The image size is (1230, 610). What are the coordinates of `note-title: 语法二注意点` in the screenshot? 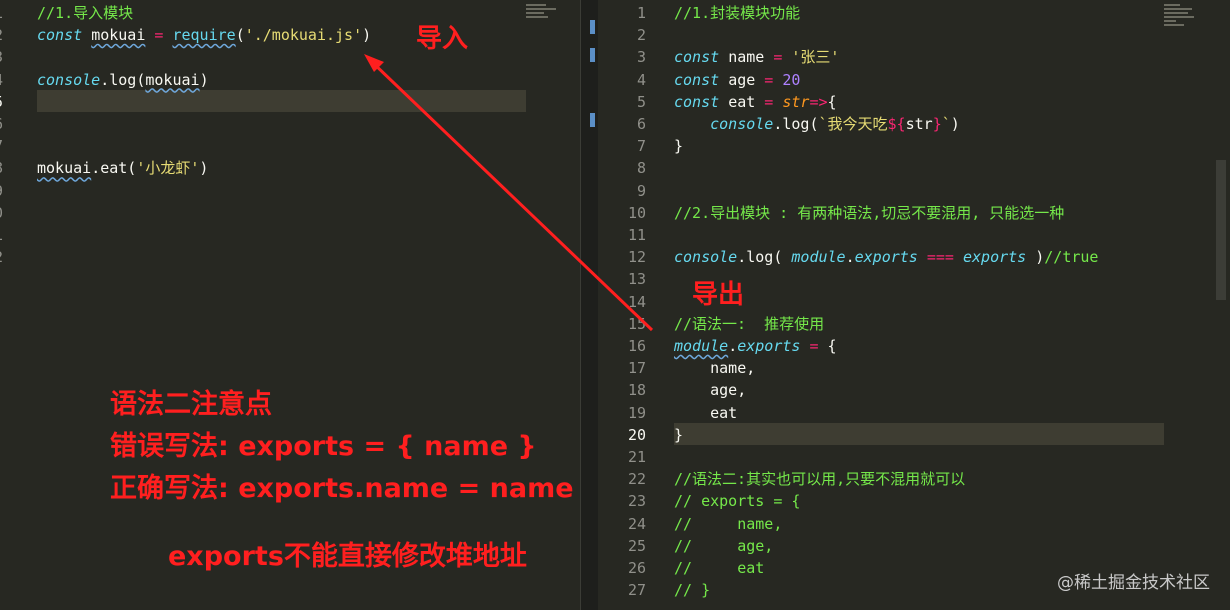 It's located at (191, 404).